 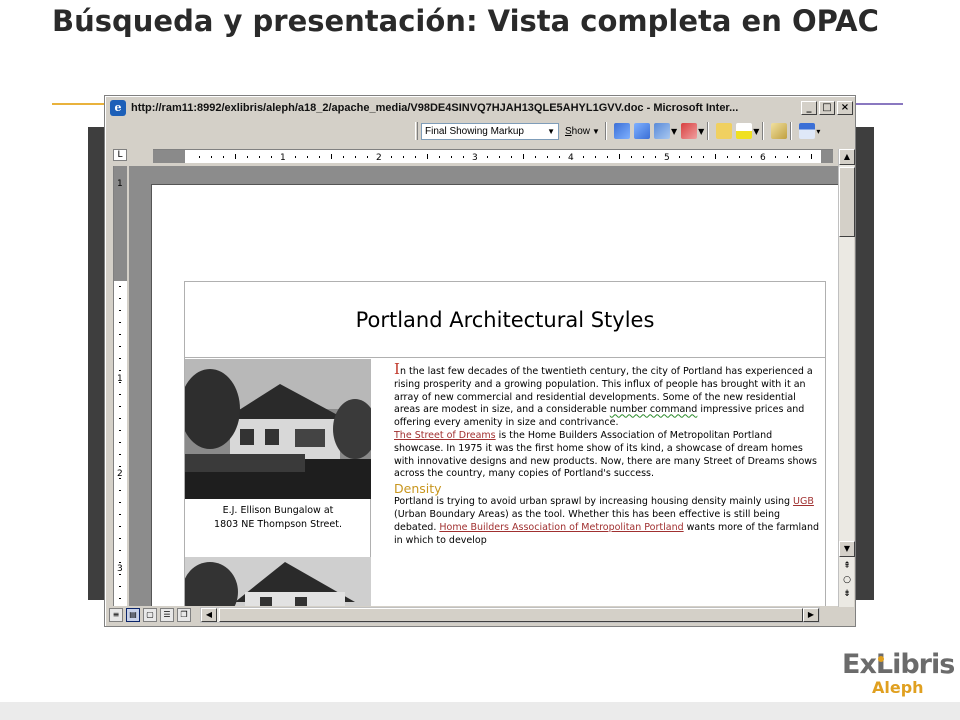 What do you see at coordinates (133, 615) in the screenshot?
I see `web-layout-view-icon: ▤` at bounding box center [133, 615].